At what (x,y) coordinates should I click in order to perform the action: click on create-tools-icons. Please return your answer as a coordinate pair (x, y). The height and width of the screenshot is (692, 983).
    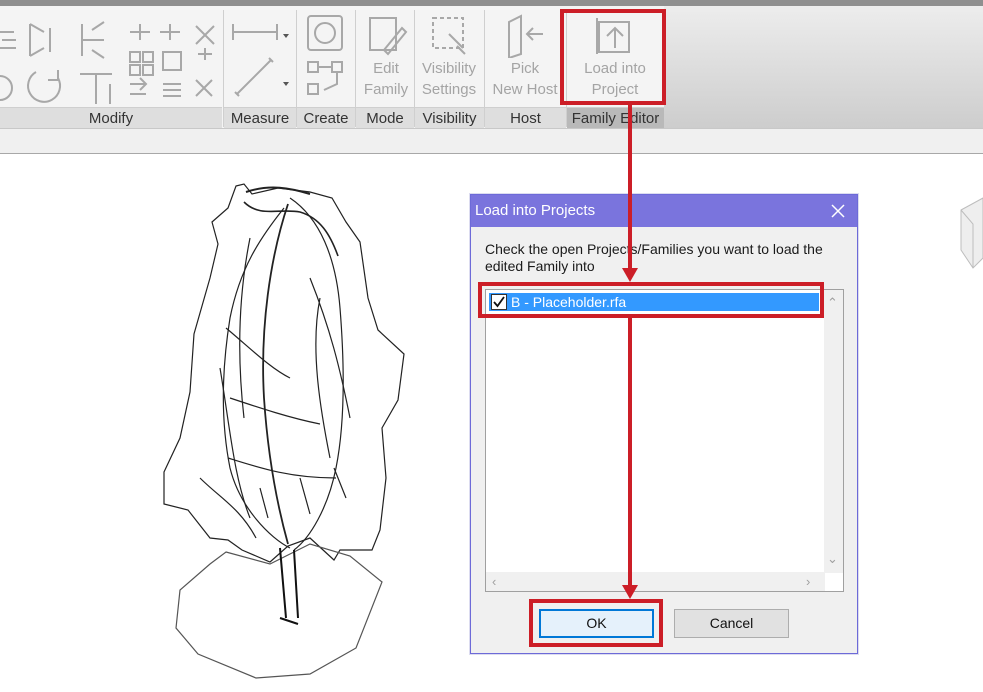
    Looking at the image, I should click on (327, 55).